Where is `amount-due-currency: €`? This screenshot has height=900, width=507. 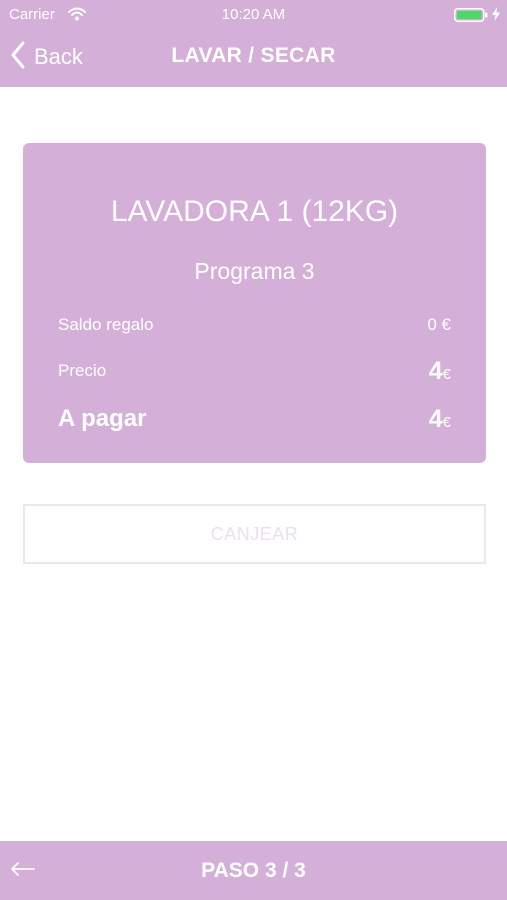 amount-due-currency: € is located at coordinates (446, 422).